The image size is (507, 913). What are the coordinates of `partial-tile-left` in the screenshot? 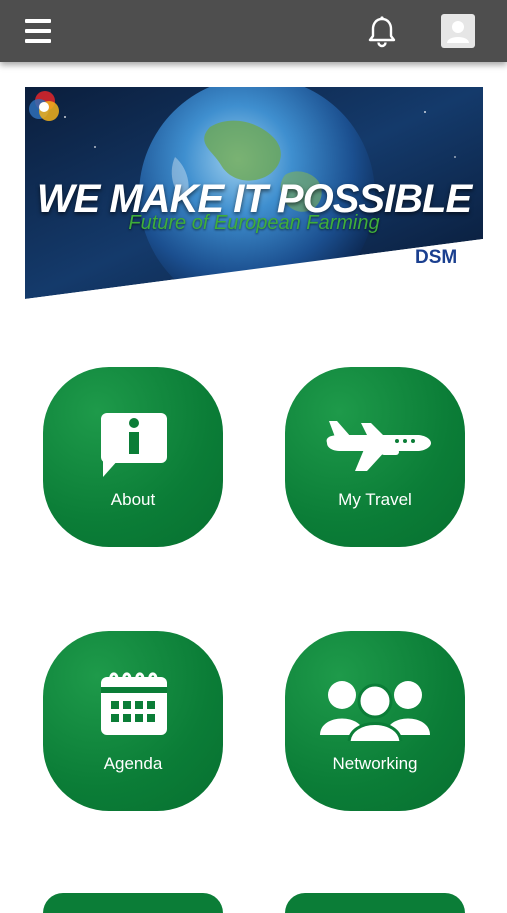 It's located at (133, 903).